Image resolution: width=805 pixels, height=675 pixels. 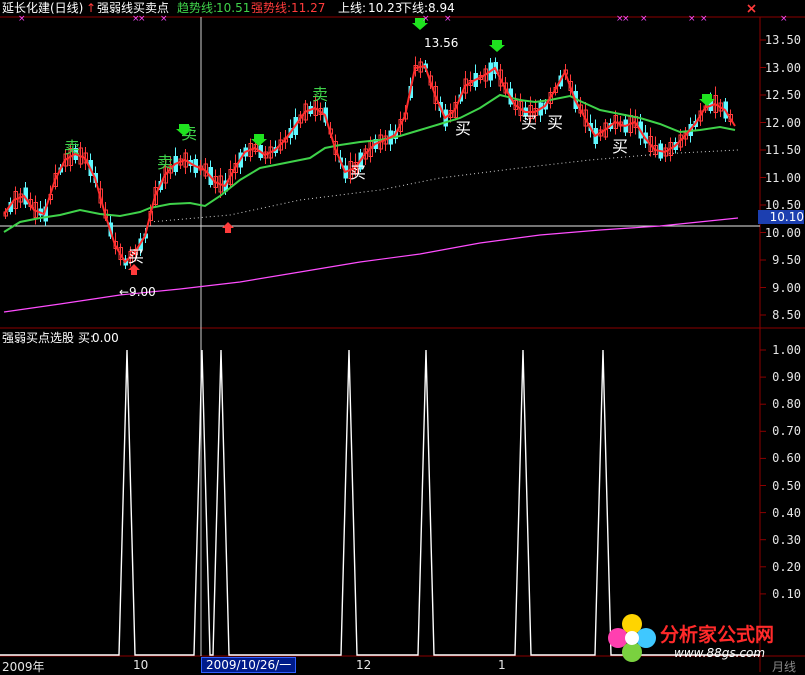 What do you see at coordinates (137, 292) in the screenshot?
I see `low-price-annotation: ←9.00` at bounding box center [137, 292].